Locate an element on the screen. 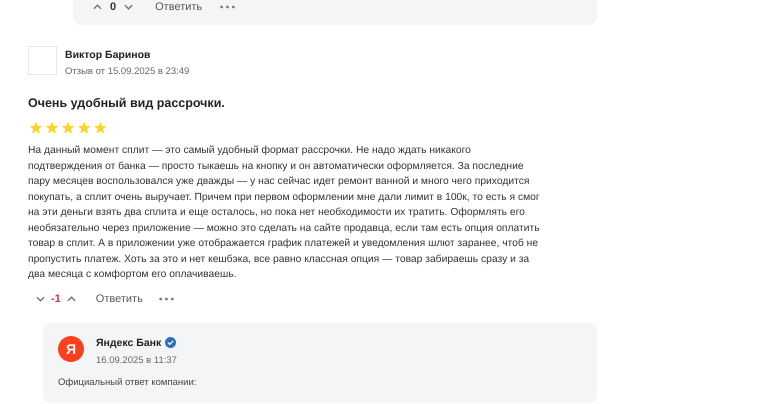  reply-label: Официальный ответ компании: is located at coordinates (128, 382).